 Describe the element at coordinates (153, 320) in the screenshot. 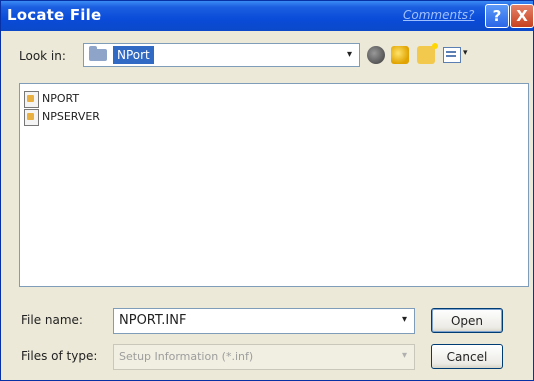

I see `file-name-value: NPORT.INF` at that location.